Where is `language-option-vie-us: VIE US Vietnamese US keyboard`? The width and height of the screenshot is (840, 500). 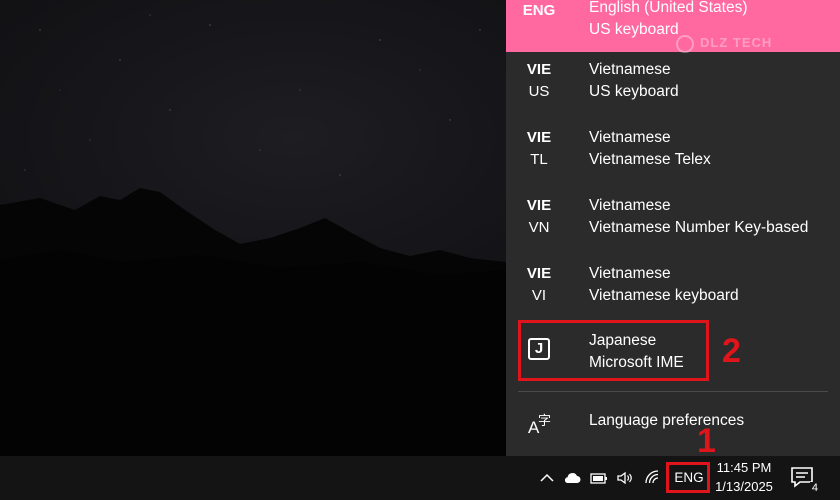 language-option-vie-us: VIE US Vietnamese US keyboard is located at coordinates (673, 84).